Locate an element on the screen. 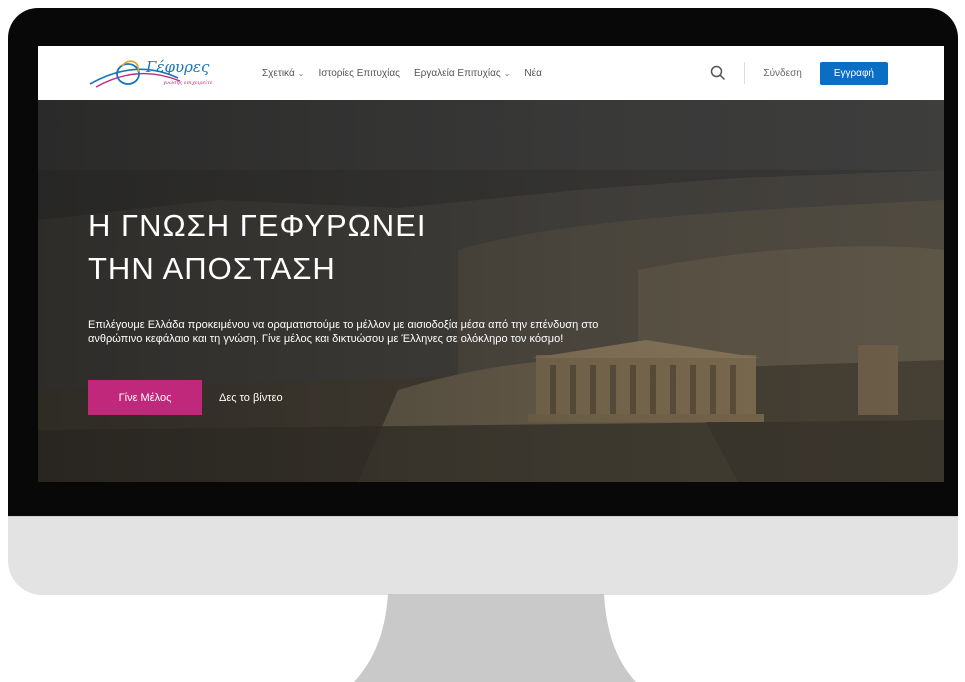 The width and height of the screenshot is (965, 682). logo-tagline: γνώσης επιχειρείτε is located at coordinates (188, 82).